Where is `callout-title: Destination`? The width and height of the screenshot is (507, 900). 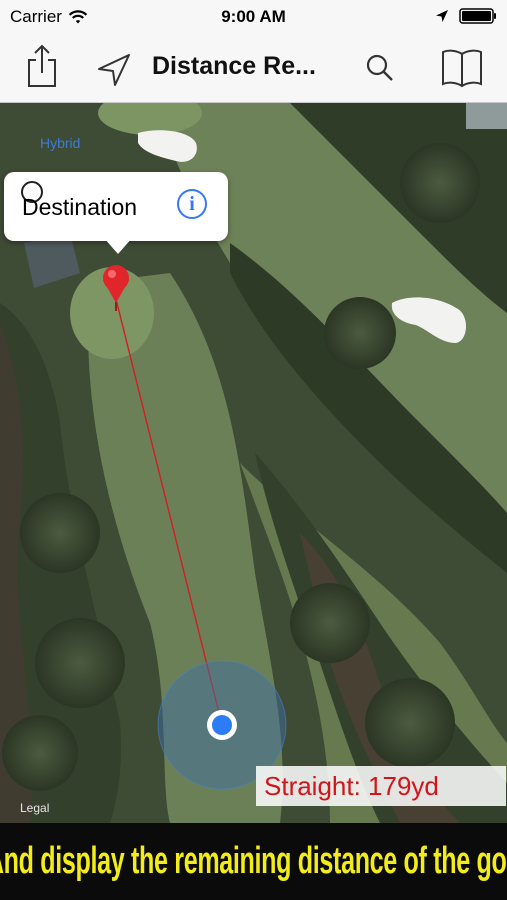
callout-title: Destination is located at coordinates (80, 207).